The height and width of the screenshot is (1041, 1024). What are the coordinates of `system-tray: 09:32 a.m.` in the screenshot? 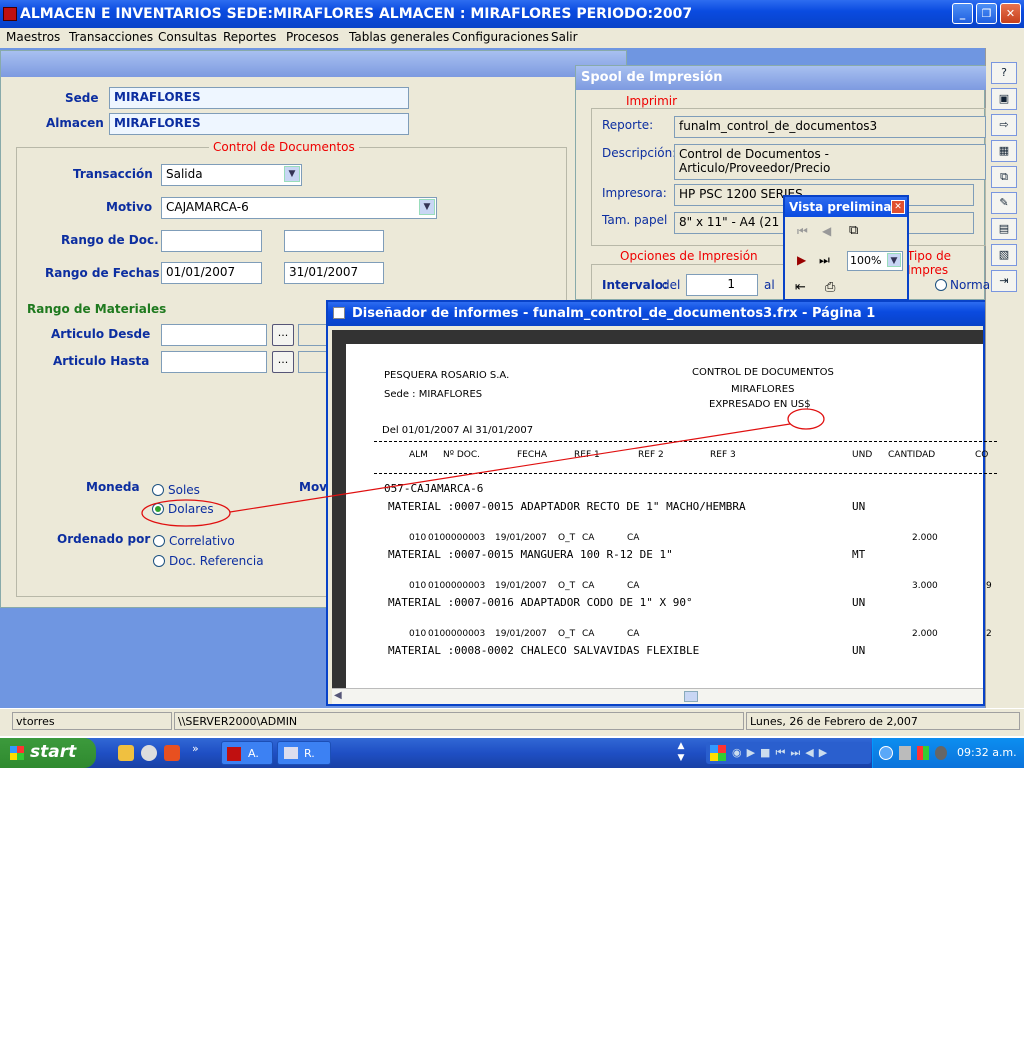 It's located at (948, 753).